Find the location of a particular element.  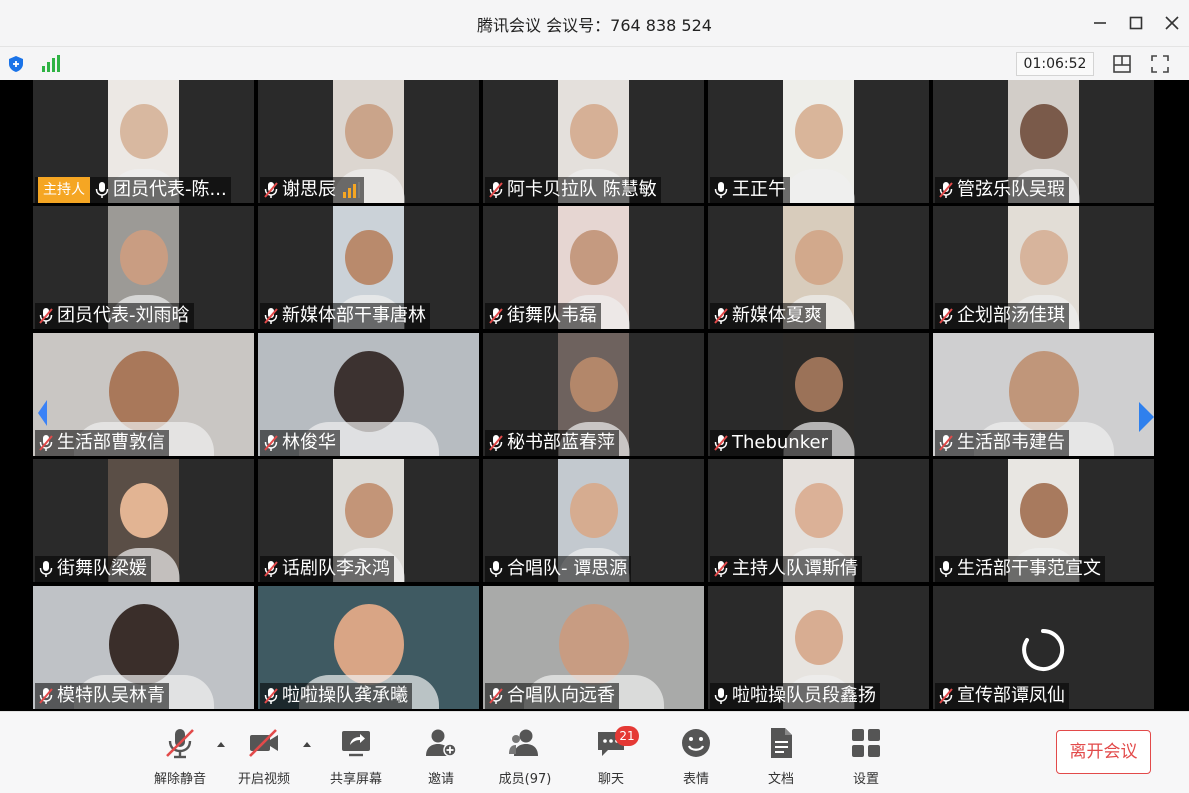

loading-spinner-icon is located at coordinates (1043, 649).